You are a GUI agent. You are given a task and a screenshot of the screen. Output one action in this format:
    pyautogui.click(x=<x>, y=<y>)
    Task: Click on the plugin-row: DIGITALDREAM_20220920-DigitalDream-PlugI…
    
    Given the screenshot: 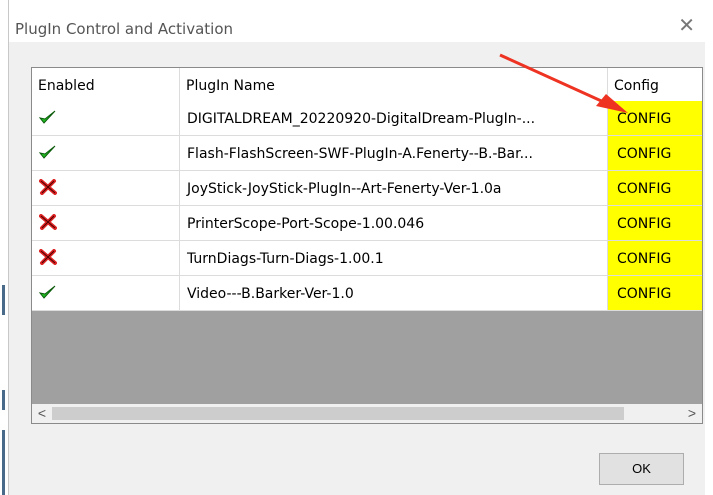 What is the action you would take?
    pyautogui.click(x=367, y=118)
    